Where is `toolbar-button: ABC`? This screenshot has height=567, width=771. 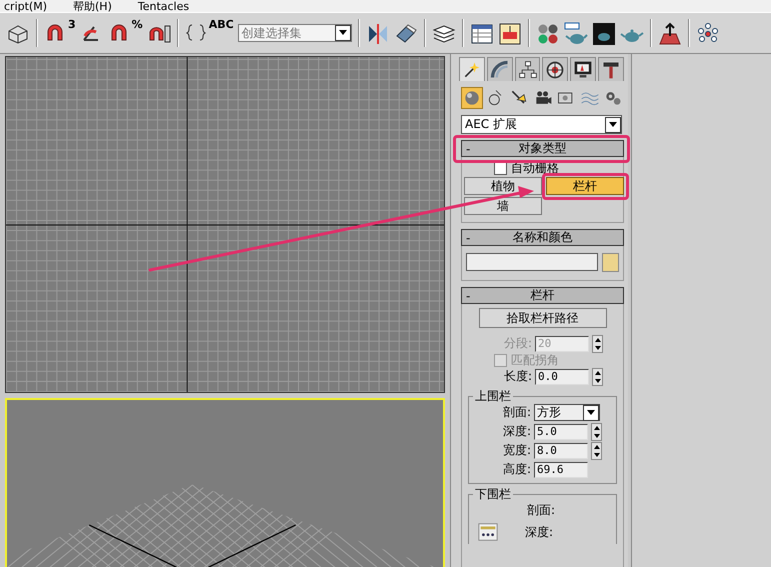
toolbar-button: ABC is located at coordinates (209, 33).